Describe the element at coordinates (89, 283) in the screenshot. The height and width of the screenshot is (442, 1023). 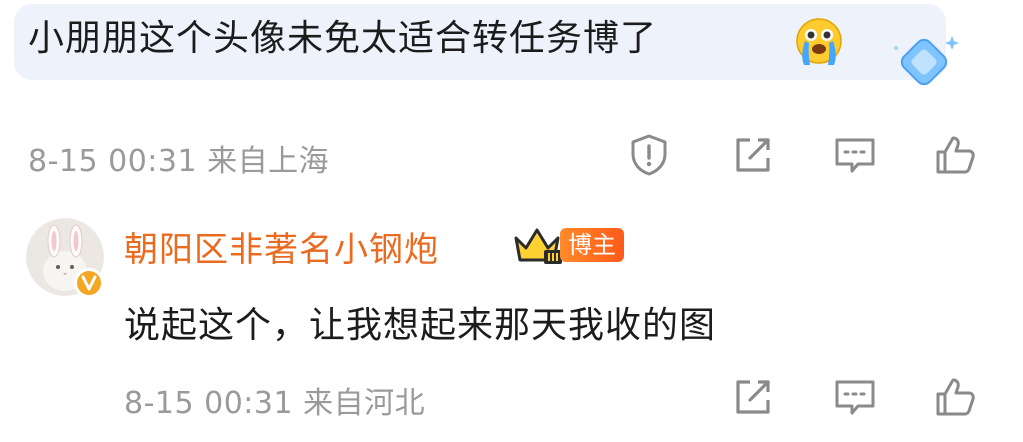
I see `verified-badge-icon` at that location.